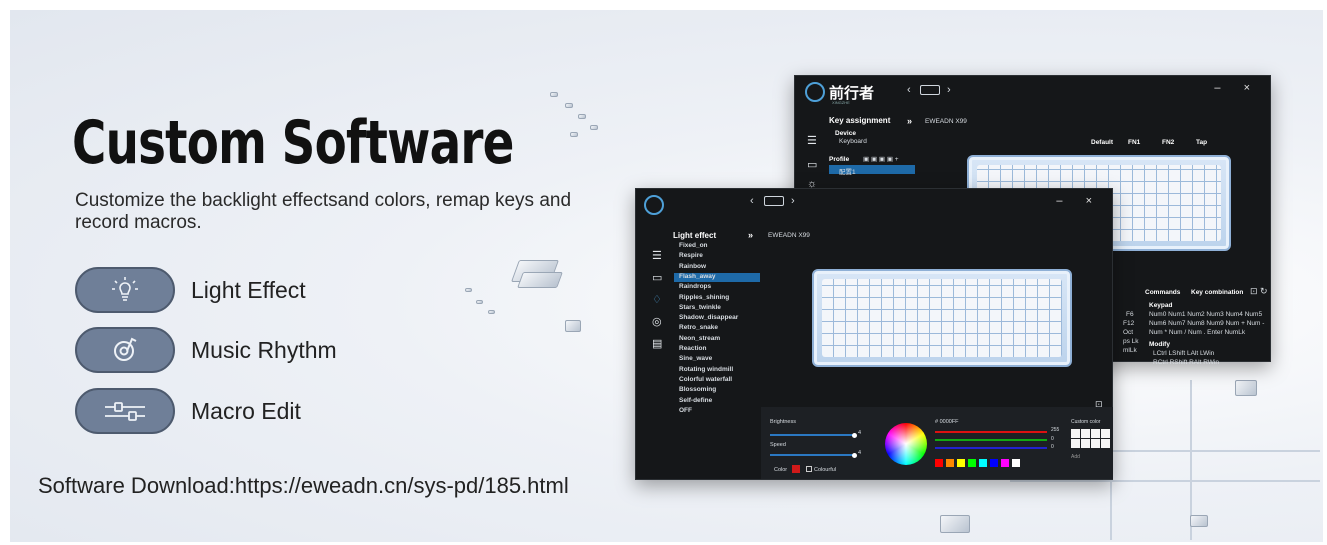 The height and width of the screenshot is (545, 1327). What do you see at coordinates (685, 410) in the screenshot?
I see `effect-item: OFF` at bounding box center [685, 410].